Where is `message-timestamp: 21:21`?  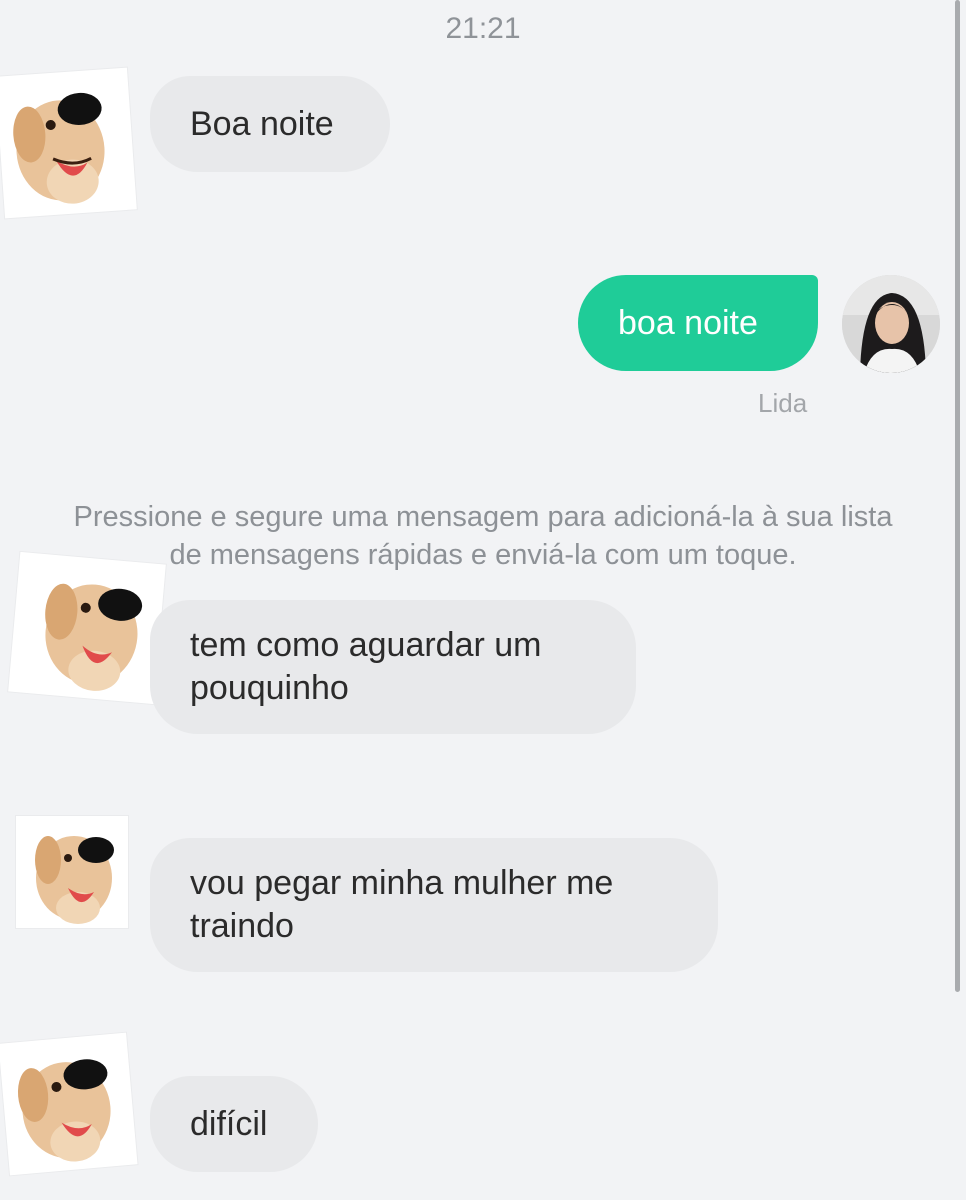 message-timestamp: 21:21 is located at coordinates (483, 28).